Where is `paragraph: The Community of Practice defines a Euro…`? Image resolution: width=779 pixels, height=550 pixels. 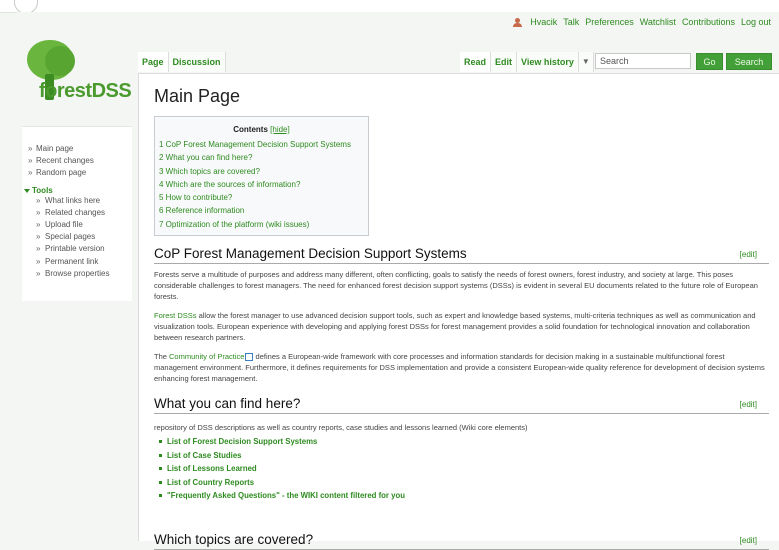
paragraph: The Community of Practice defines a Euro… is located at coordinates (460, 368).